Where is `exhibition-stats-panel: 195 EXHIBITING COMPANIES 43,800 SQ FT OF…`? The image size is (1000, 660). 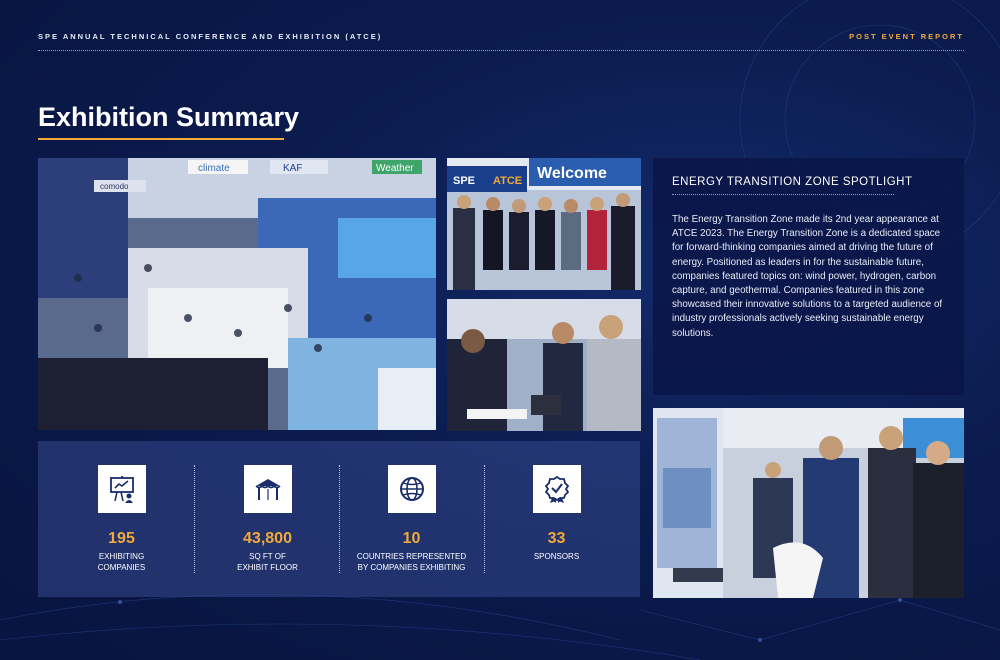
exhibition-stats-panel: 195 EXHIBITING COMPANIES 43,800 SQ FT OF… is located at coordinates (339, 519).